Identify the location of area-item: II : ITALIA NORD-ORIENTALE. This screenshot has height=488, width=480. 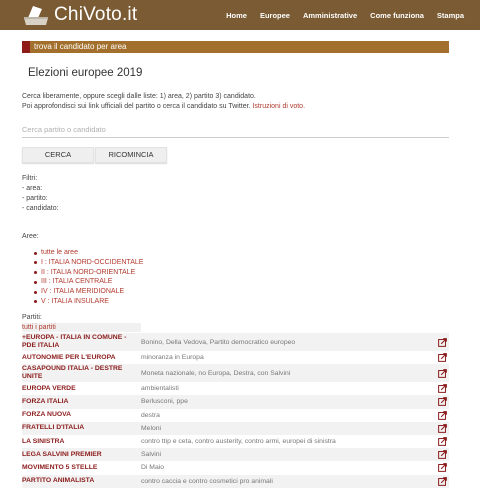
(88, 273).